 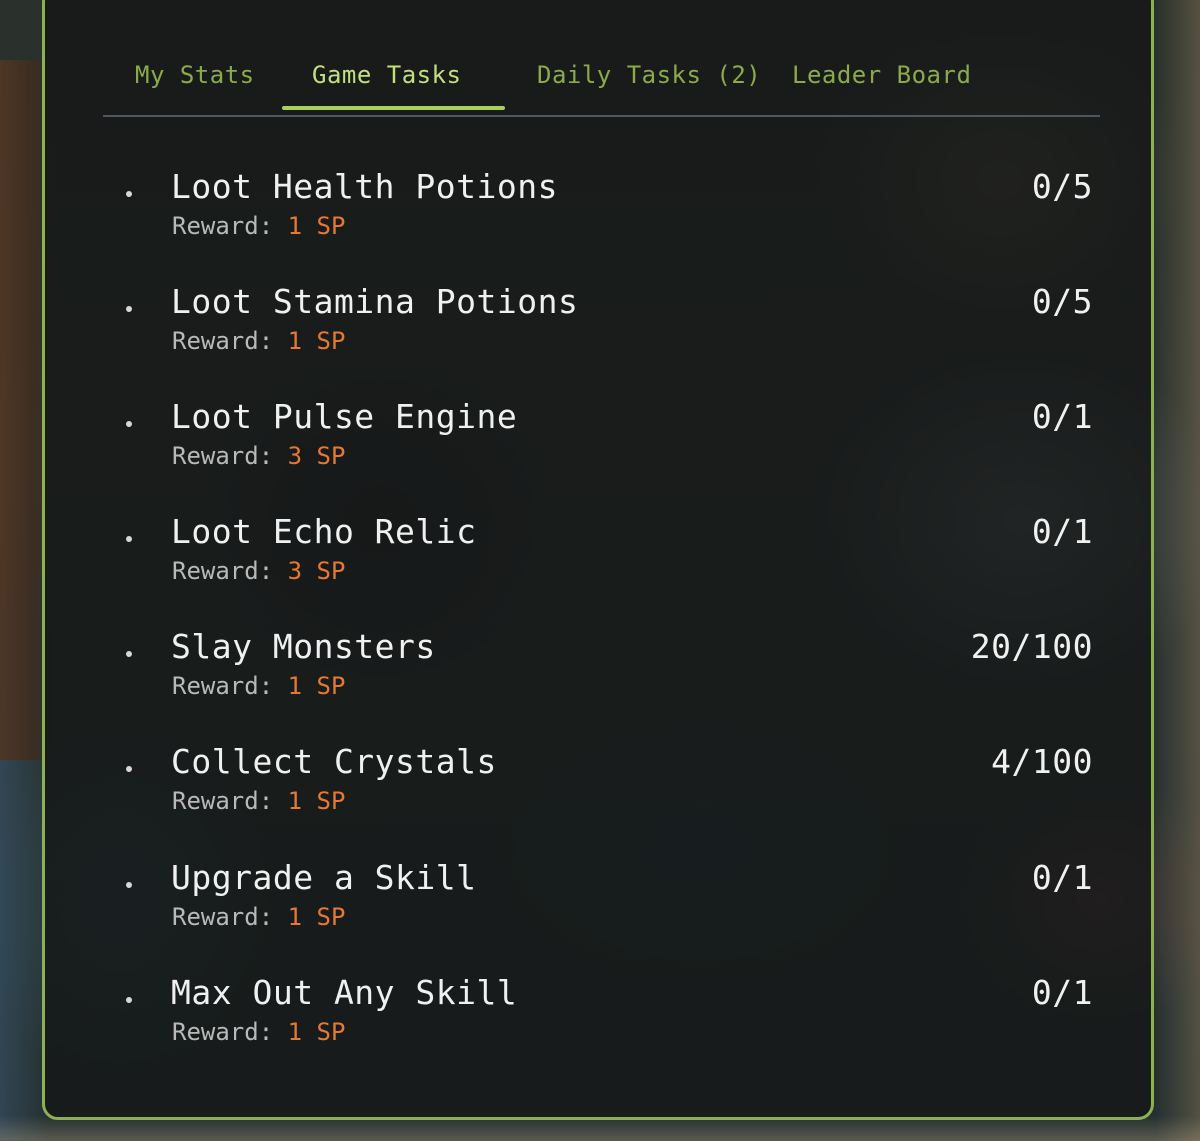 I want to click on task-item: Loot Echo Relic 0/1 Reward: 3 SP, so click(x=601, y=560).